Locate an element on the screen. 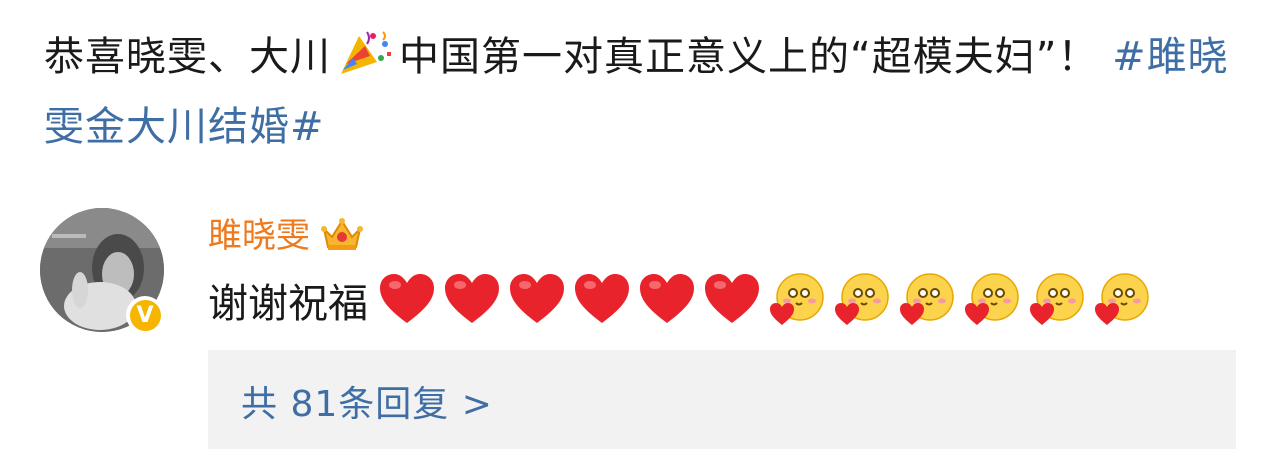 This screenshot has height=449, width=1278. view-replies-link: 共 81条回复 > is located at coordinates (367, 401).